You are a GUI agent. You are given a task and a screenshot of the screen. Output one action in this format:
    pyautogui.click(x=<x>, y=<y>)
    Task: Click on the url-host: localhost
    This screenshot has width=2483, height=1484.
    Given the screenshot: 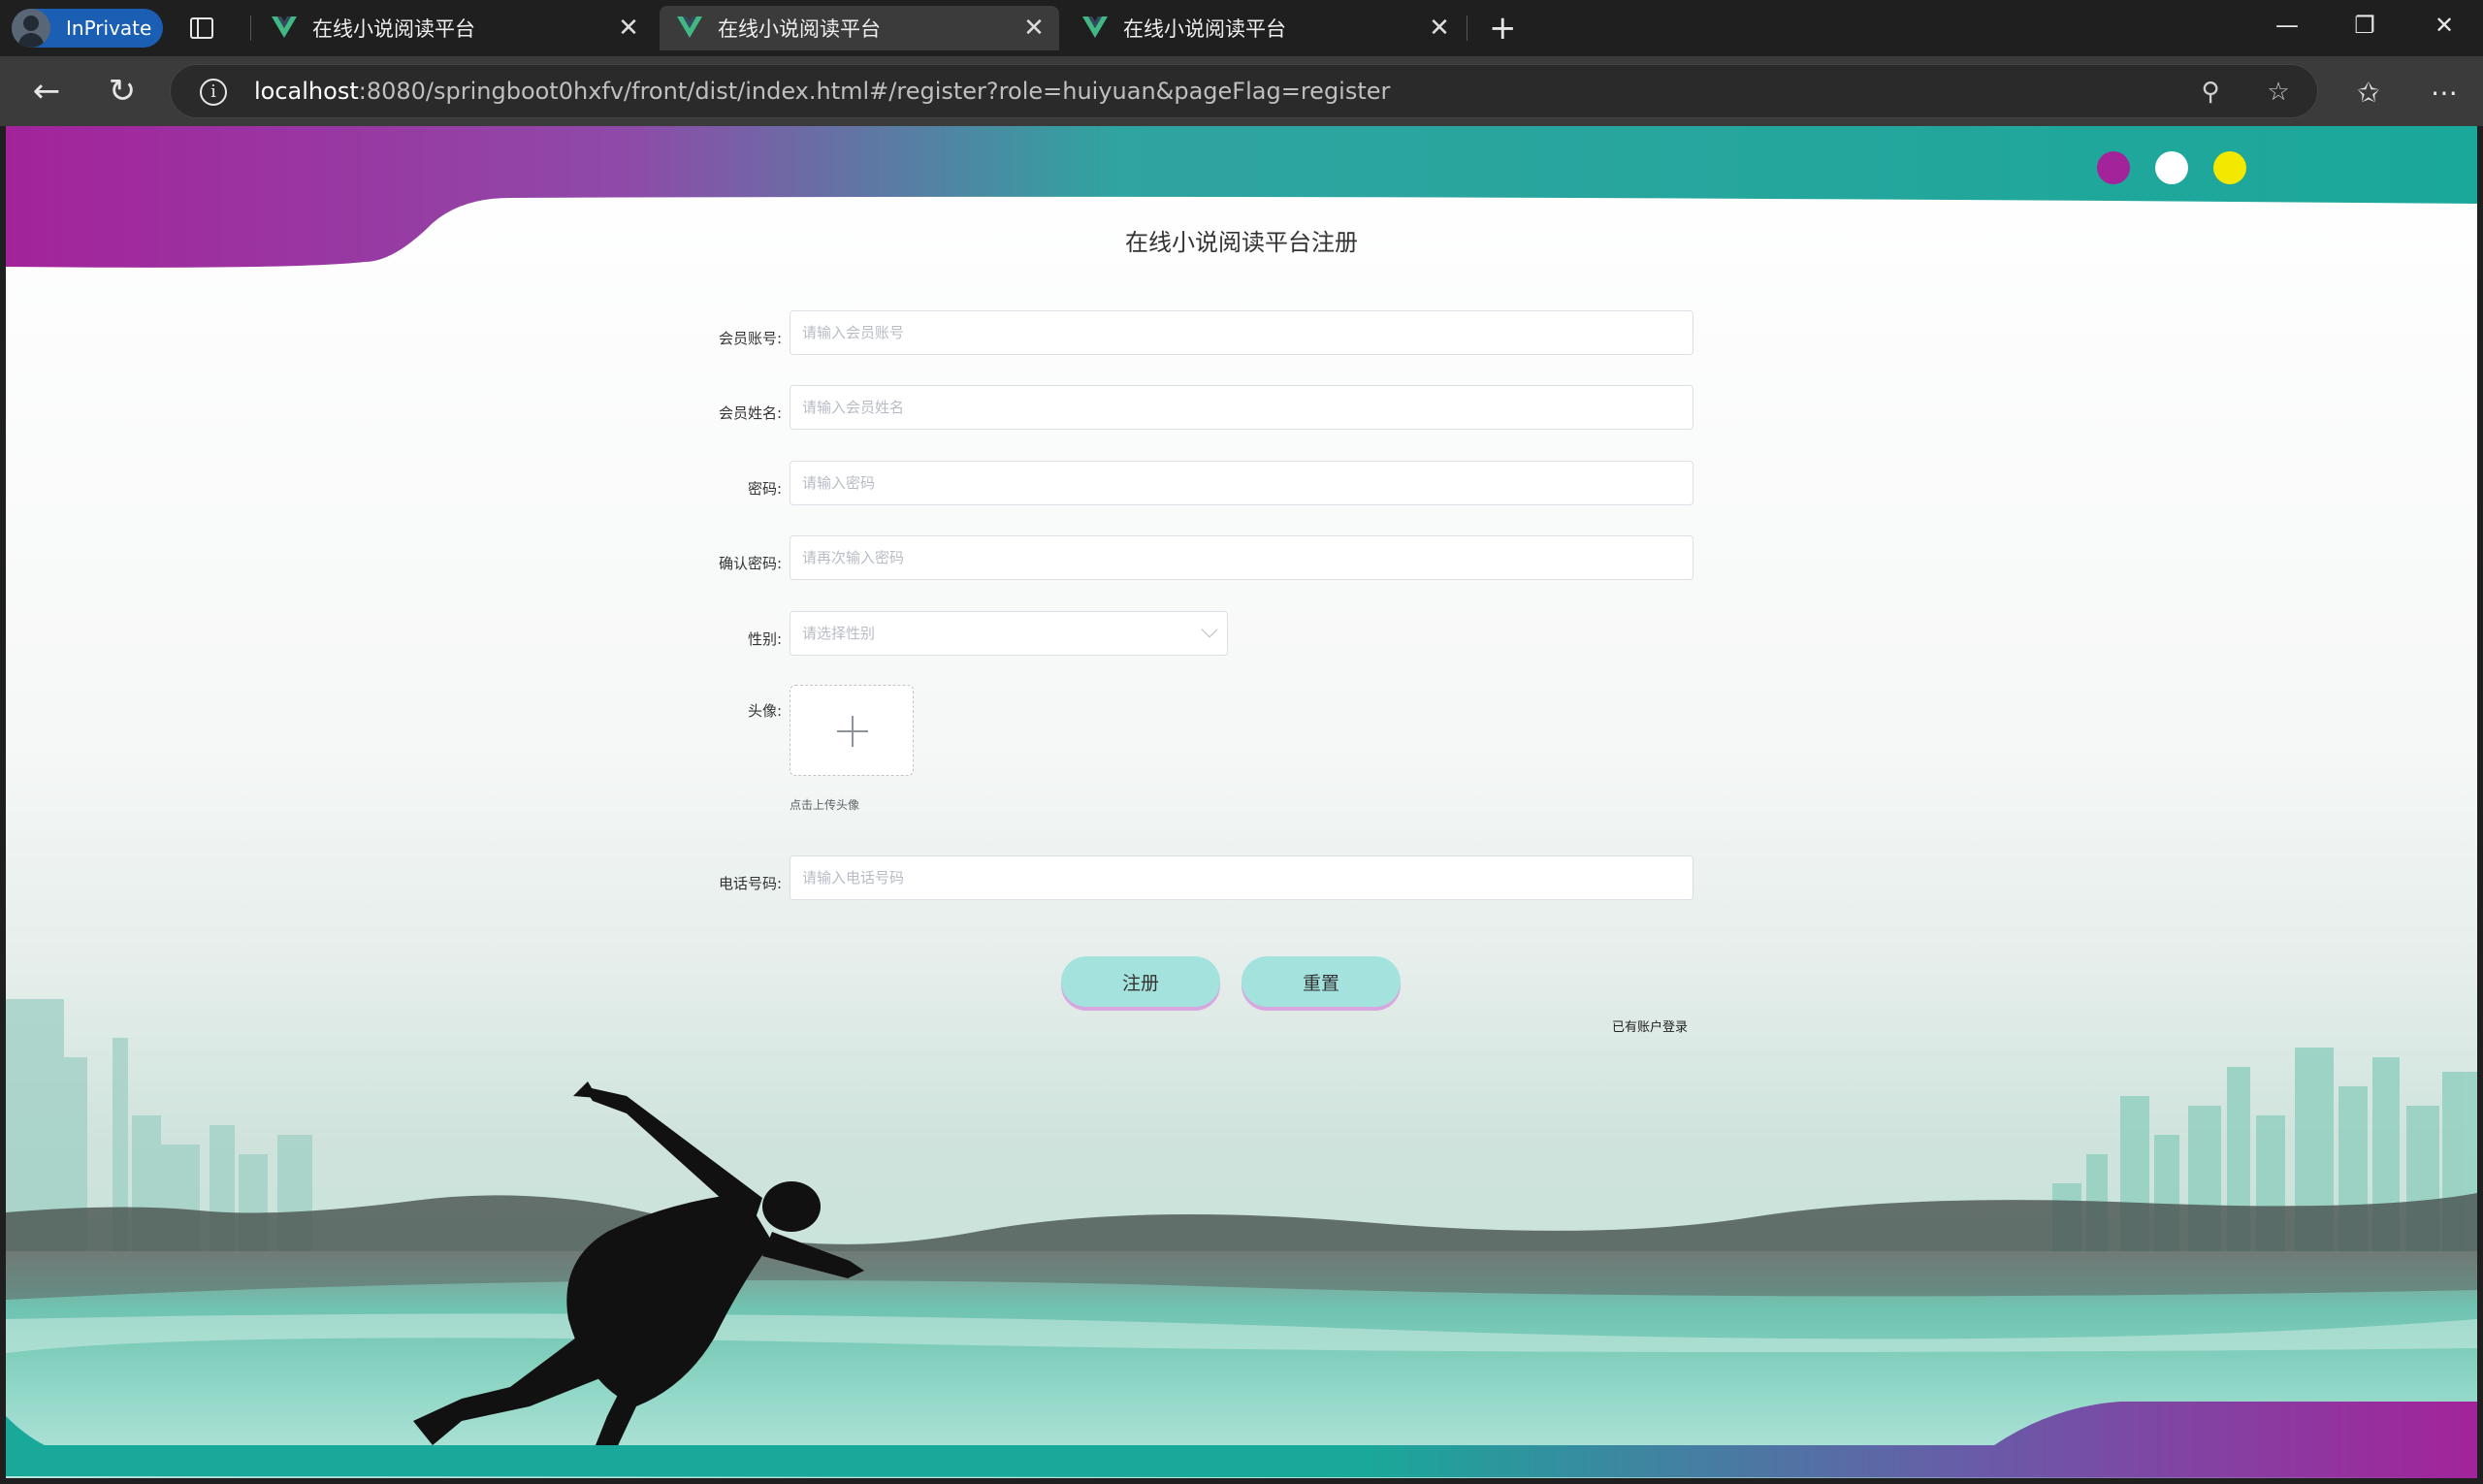 What is the action you would take?
    pyautogui.click(x=306, y=91)
    